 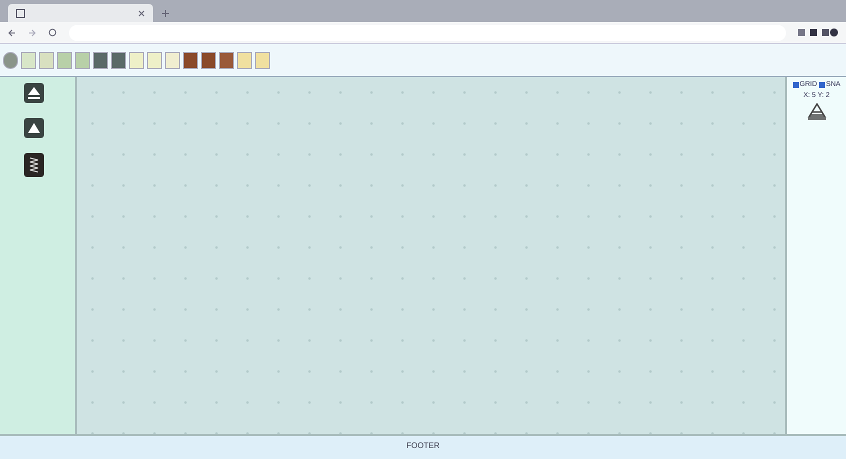 What do you see at coordinates (34, 93) in the screenshot?
I see `eject-icon` at bounding box center [34, 93].